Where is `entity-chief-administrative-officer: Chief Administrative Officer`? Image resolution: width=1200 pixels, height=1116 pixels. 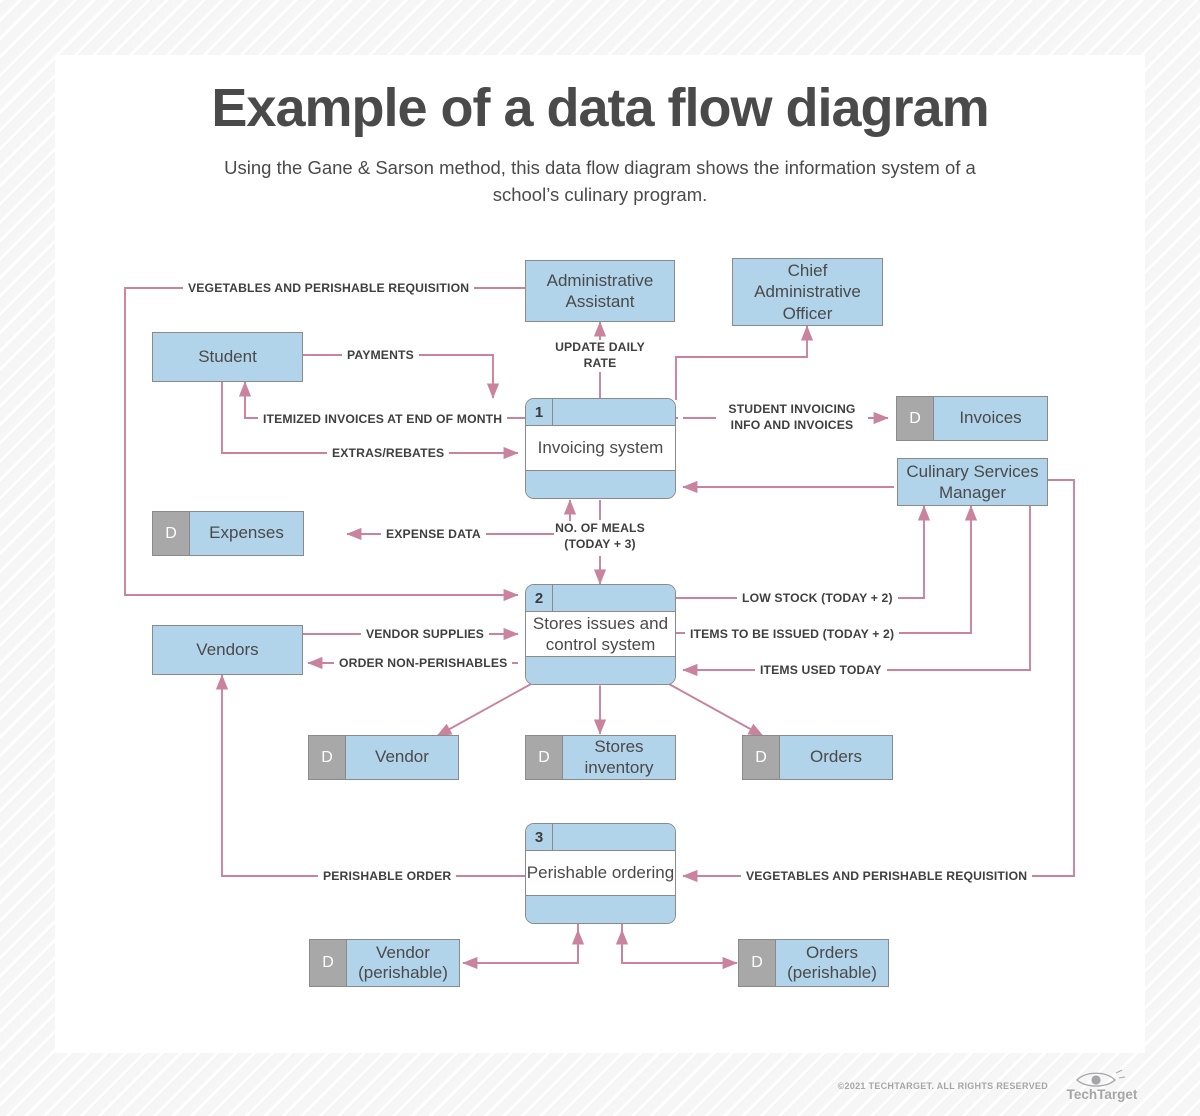
entity-chief-administrative-officer: Chief Administrative Officer is located at coordinates (807, 292).